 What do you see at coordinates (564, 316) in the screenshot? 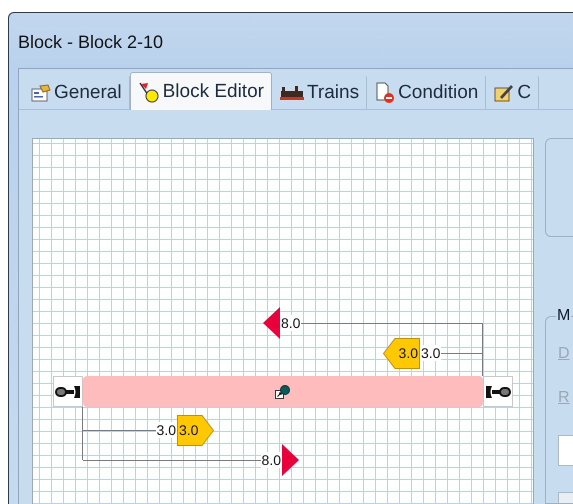
I see `group-title: M` at bounding box center [564, 316].